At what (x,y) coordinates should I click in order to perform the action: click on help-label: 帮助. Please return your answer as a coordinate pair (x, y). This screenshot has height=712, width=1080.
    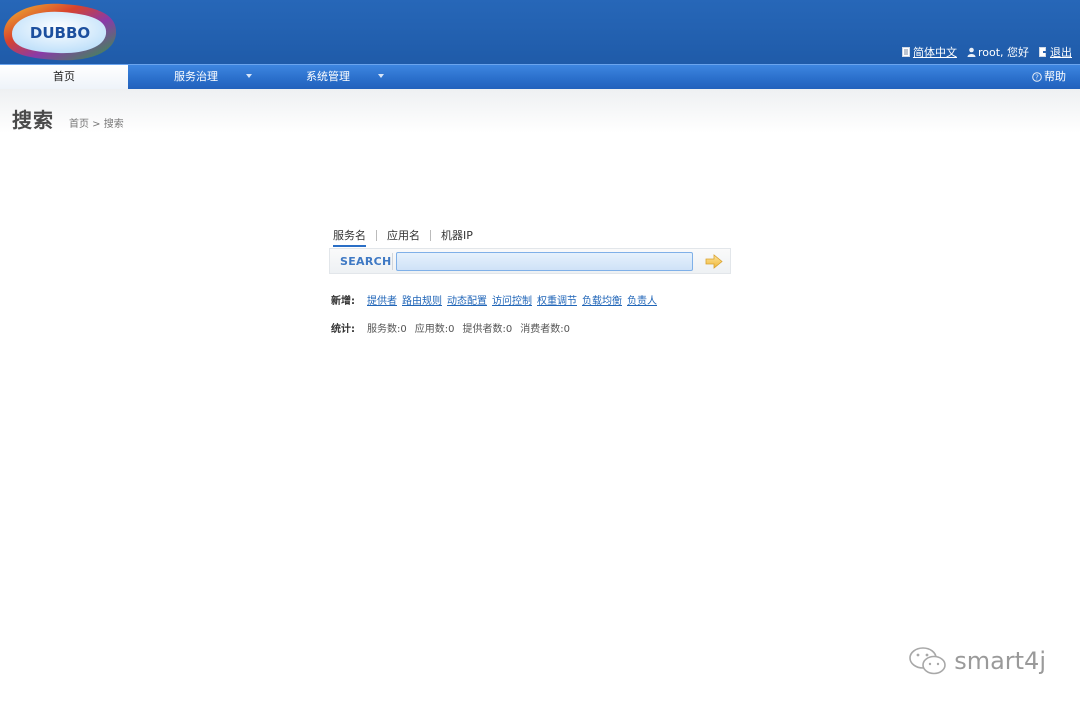
    Looking at the image, I should click on (1055, 77).